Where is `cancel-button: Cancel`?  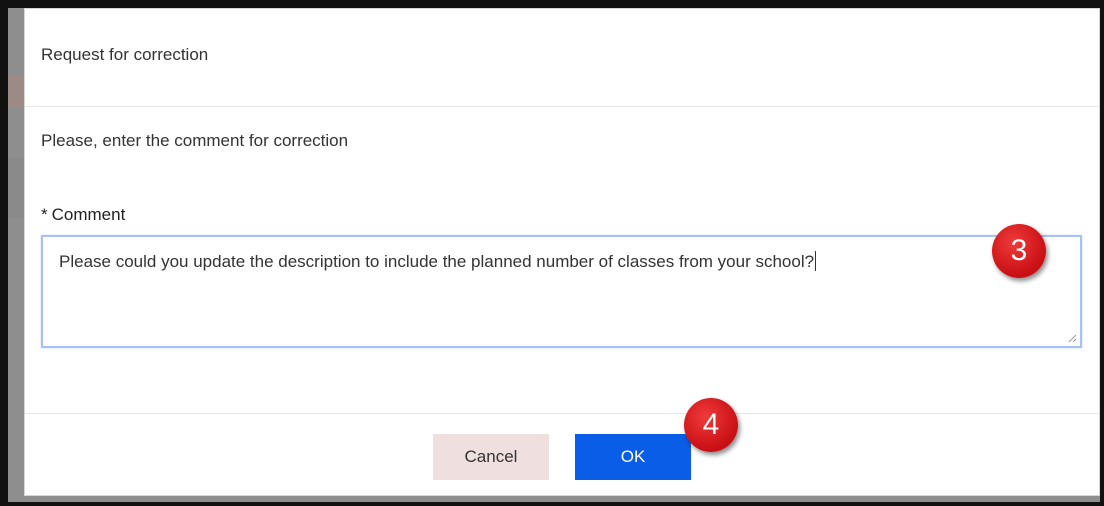
cancel-button: Cancel is located at coordinates (491, 457).